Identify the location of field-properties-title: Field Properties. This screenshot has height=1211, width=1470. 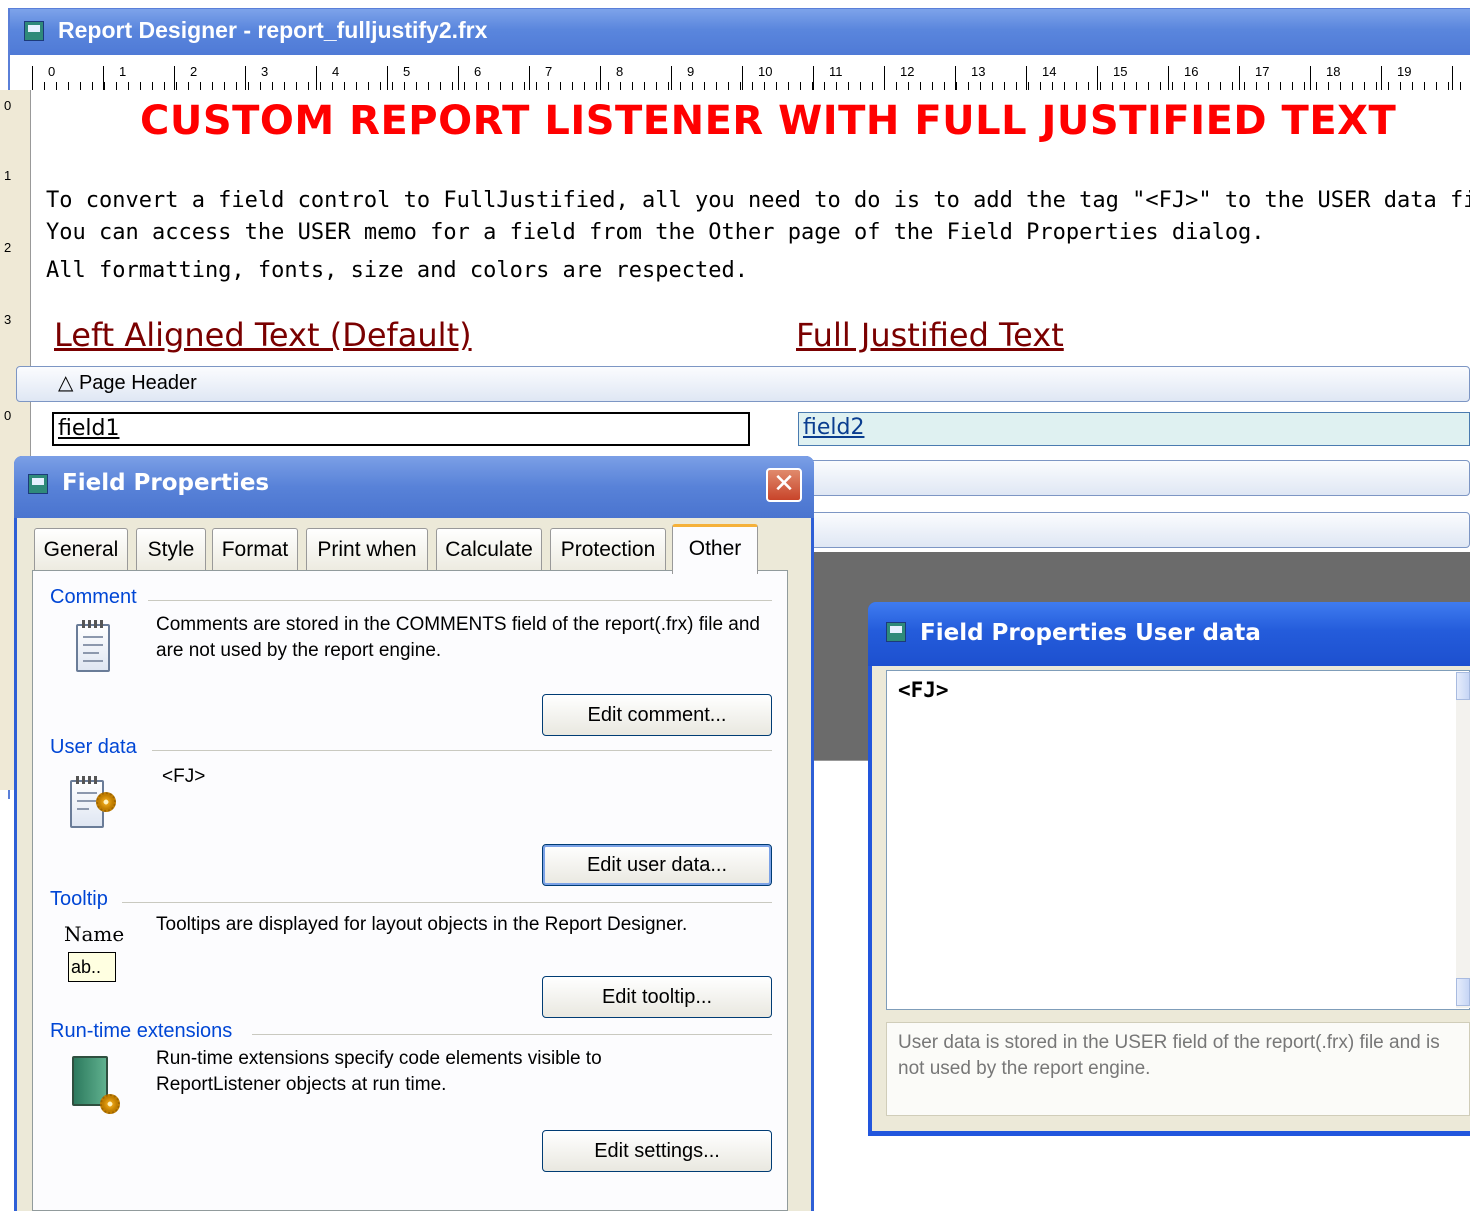
(166, 483).